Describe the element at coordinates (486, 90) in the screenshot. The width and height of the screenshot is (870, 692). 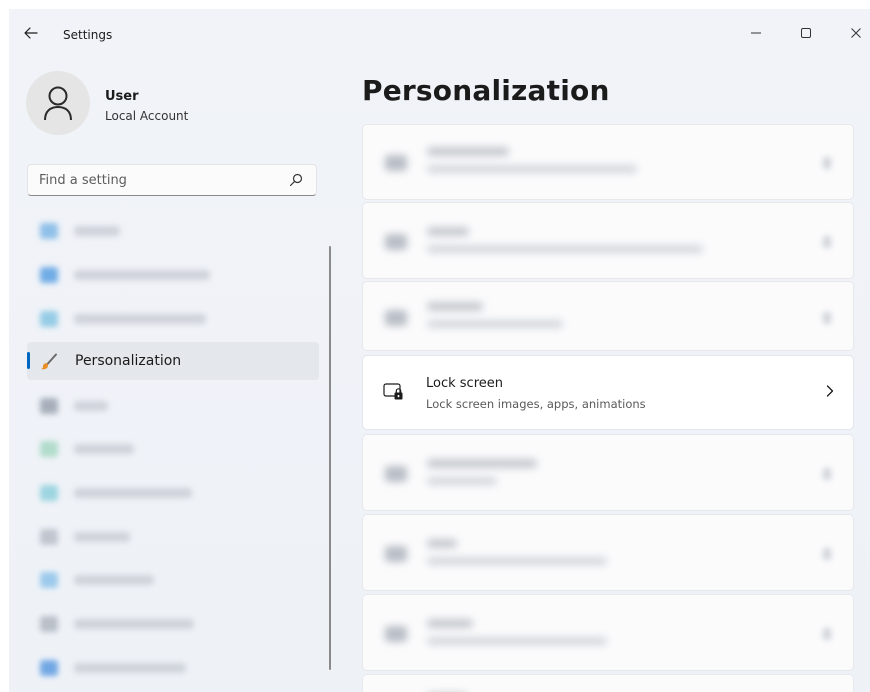
I see `page-title: Personalization` at that location.